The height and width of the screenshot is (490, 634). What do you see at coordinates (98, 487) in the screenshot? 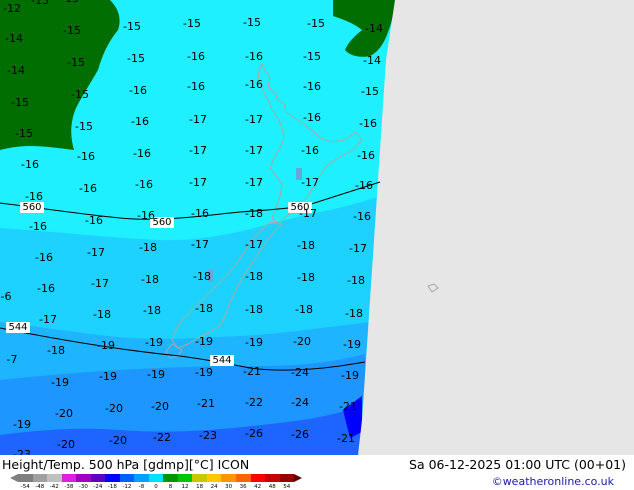
I see `colorbar-tick: -24` at bounding box center [98, 487].